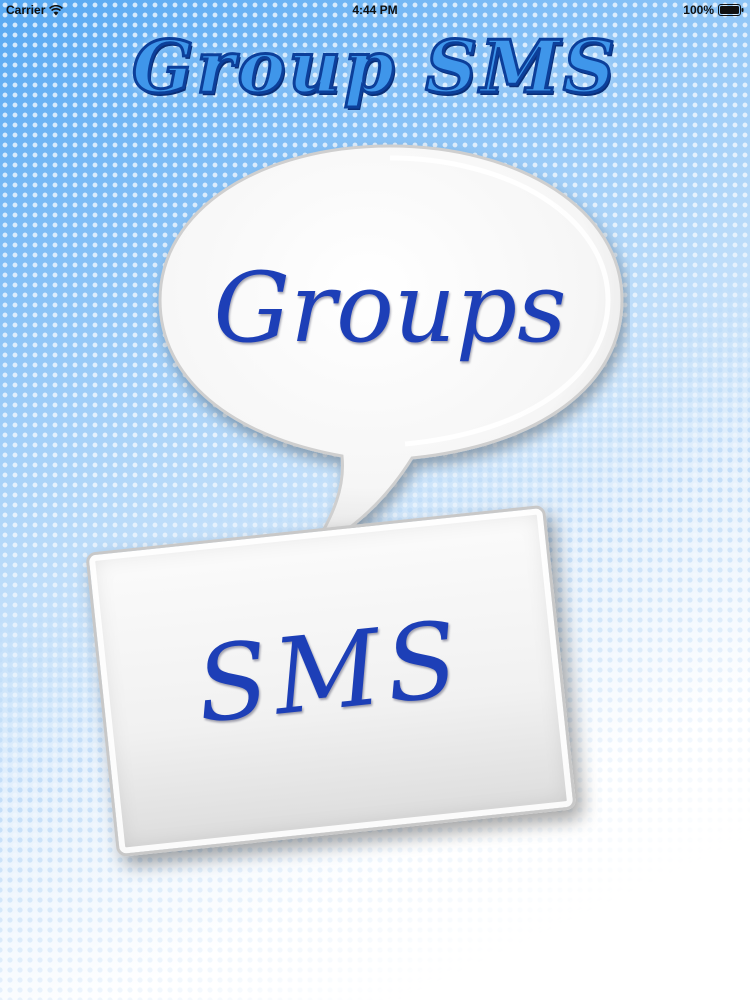  I want to click on sms-label: SMS, so click(330, 672).